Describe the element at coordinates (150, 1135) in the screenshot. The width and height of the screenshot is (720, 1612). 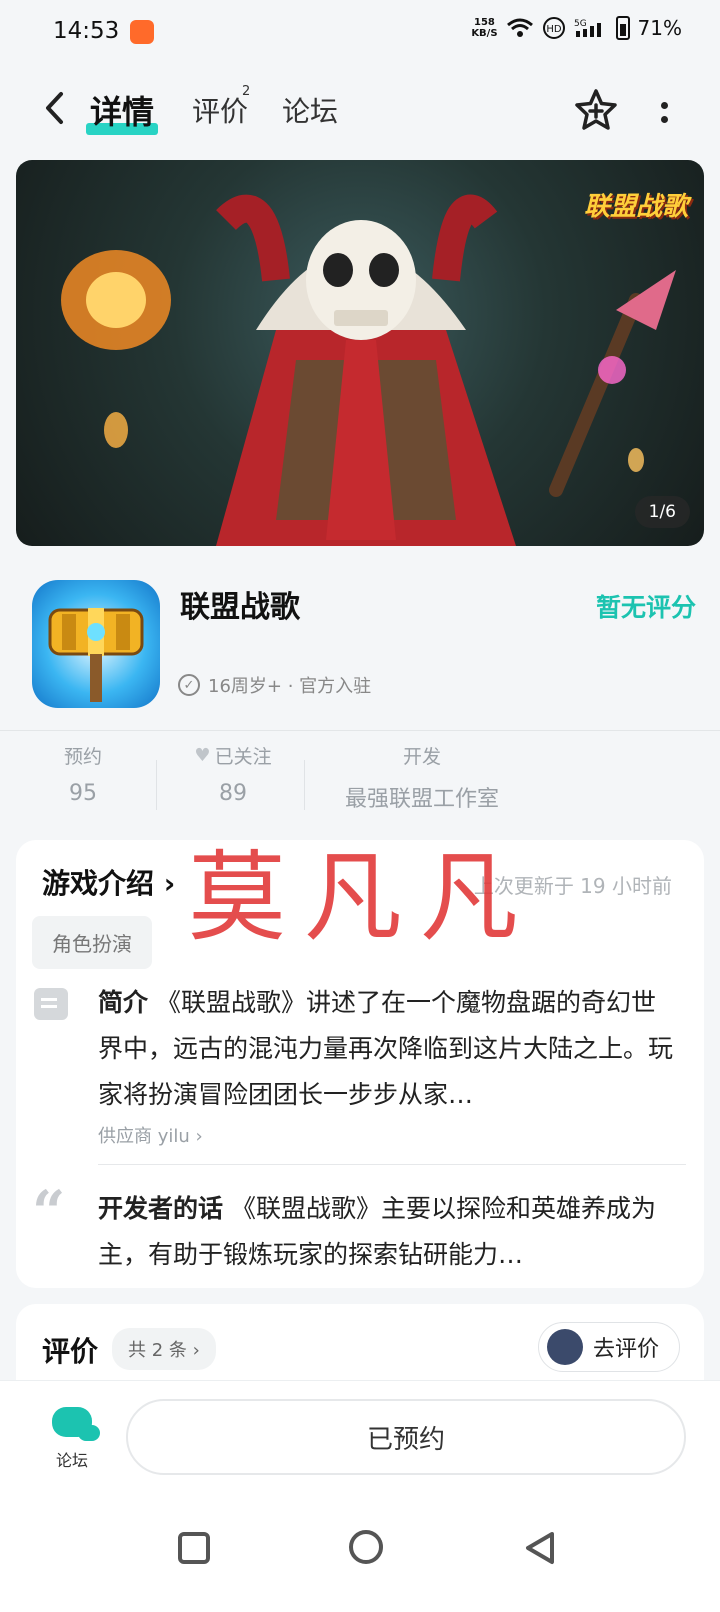
I see `supplier-link: 供应商 yilu ›` at that location.